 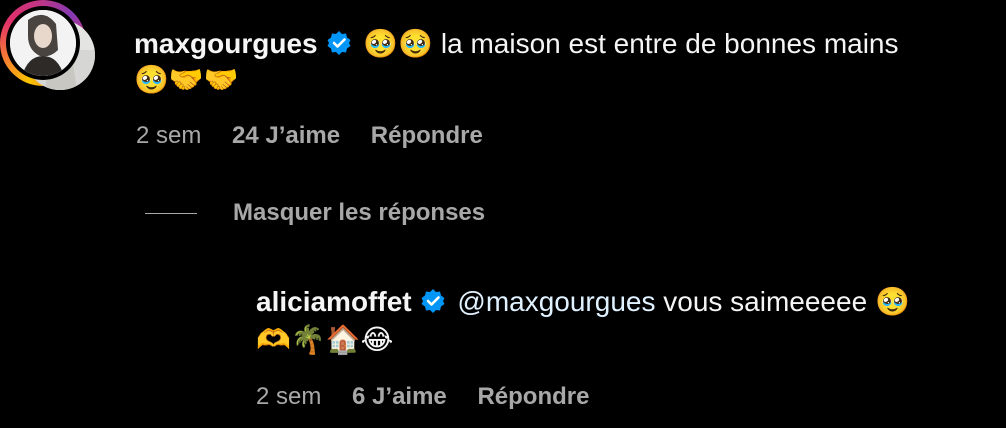 I want to click on comment-text-line2: 🥹🤝🤝, so click(x=186, y=80).